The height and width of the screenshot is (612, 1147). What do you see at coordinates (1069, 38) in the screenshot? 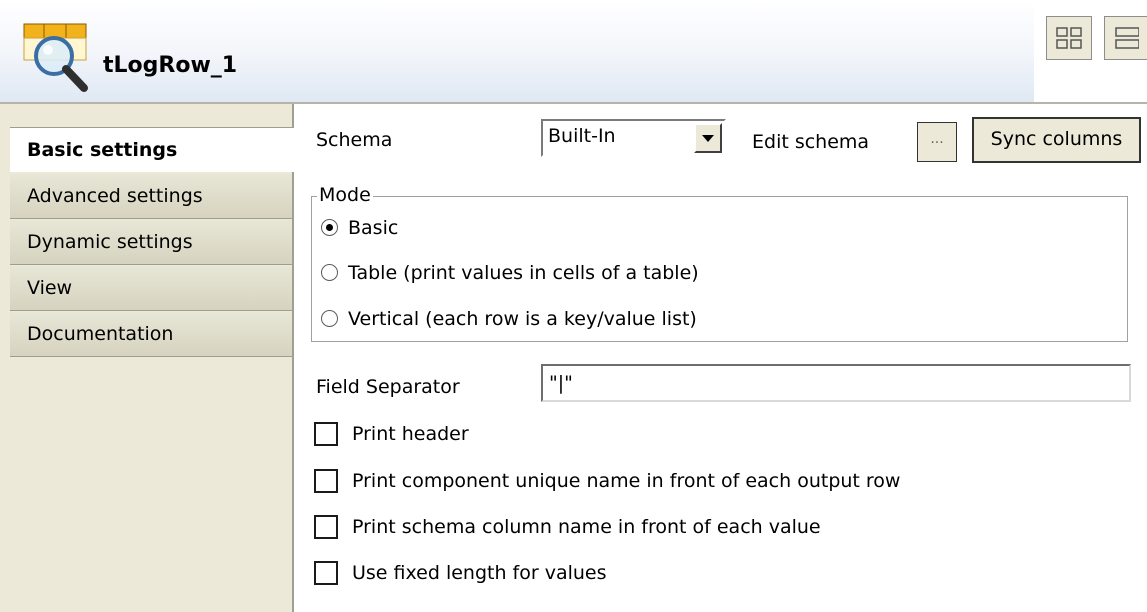
I see `layout-grid-icon` at bounding box center [1069, 38].